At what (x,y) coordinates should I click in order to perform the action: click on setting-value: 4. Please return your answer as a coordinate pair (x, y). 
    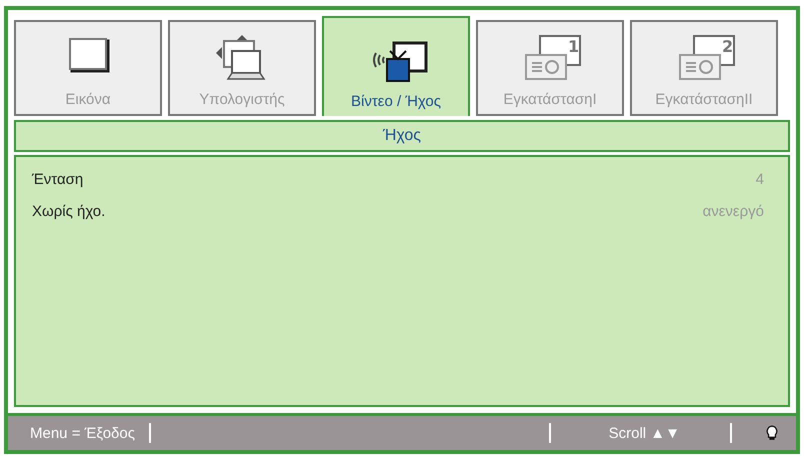
    Looking at the image, I should click on (760, 179).